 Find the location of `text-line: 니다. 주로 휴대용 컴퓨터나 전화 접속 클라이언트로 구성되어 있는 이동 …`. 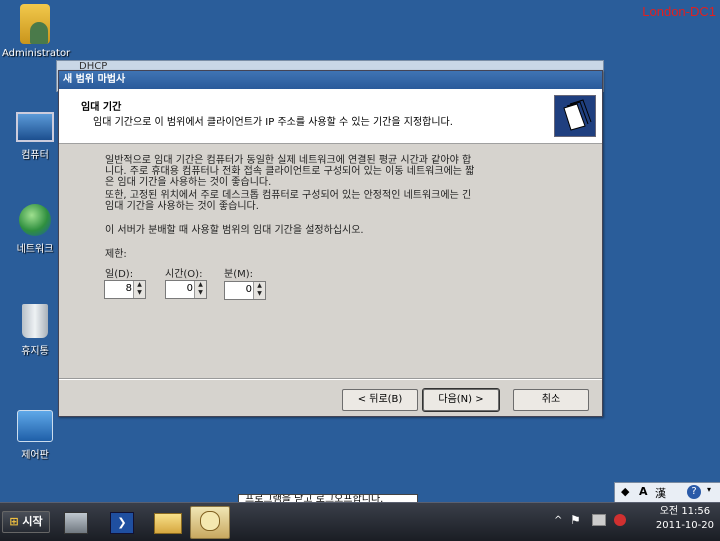

text-line: 니다. 주로 휴대용 컴퓨터나 전화 접속 클라이언트로 구성되어 있는 이동 … is located at coordinates (290, 171).